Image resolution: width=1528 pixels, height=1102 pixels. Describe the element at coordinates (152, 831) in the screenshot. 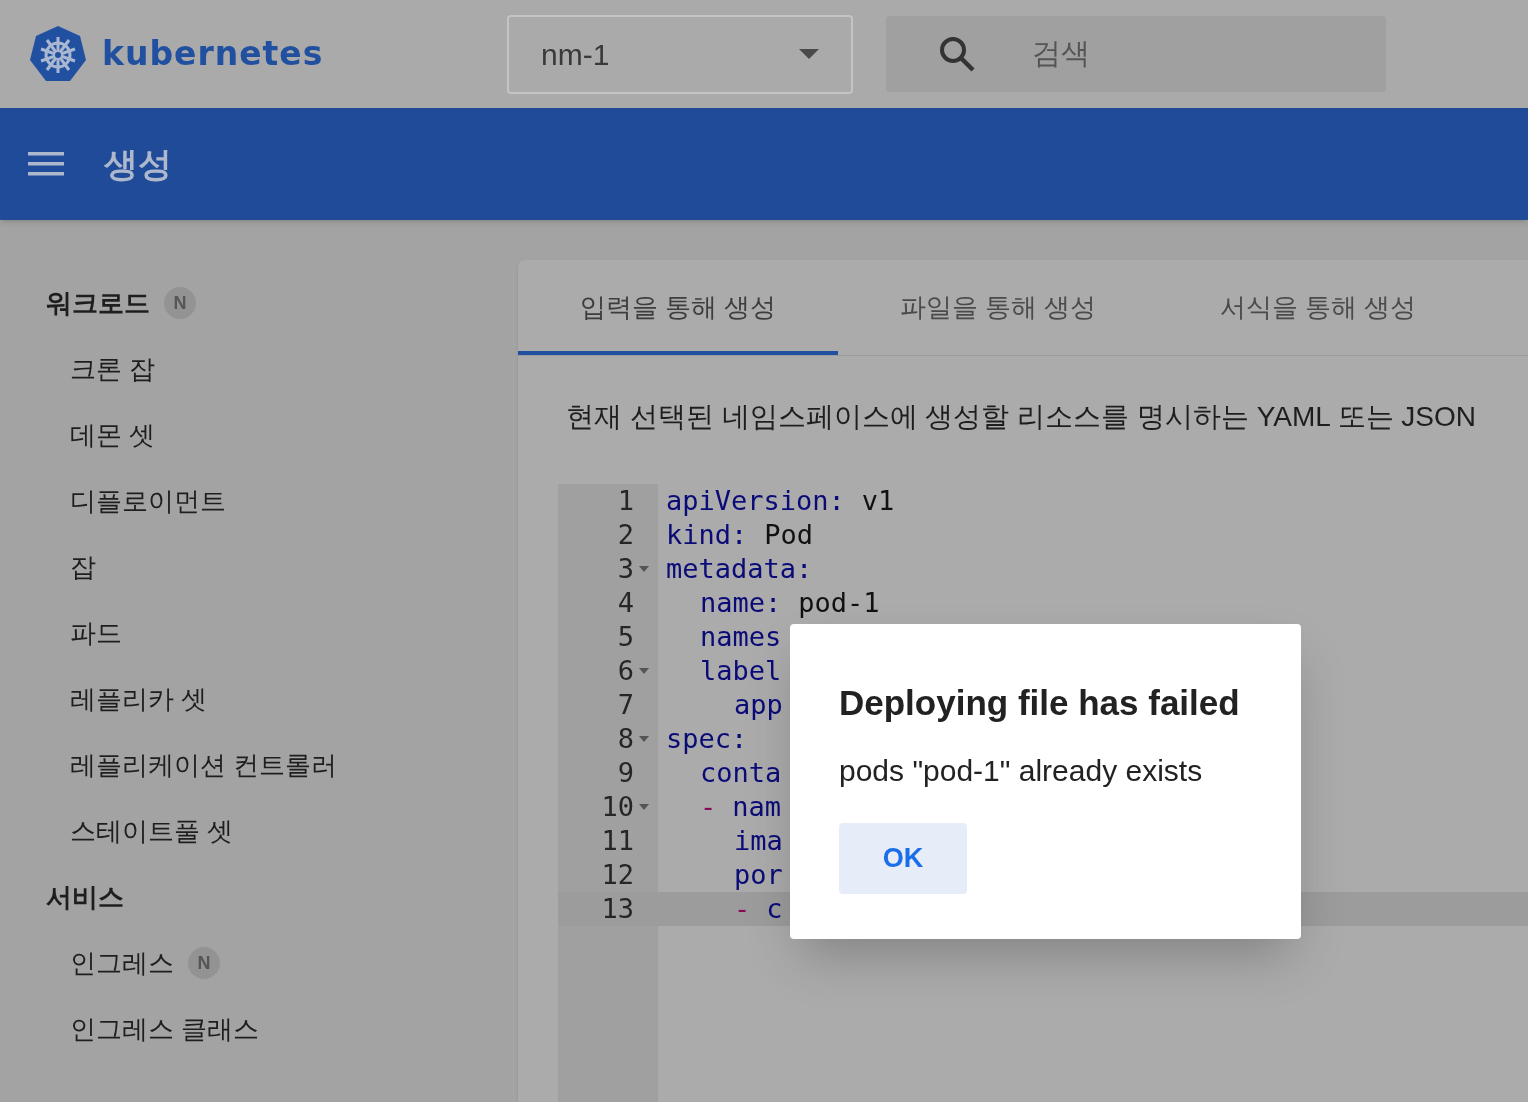

I see `sidebar-item: 스테이트풀 셋` at that location.